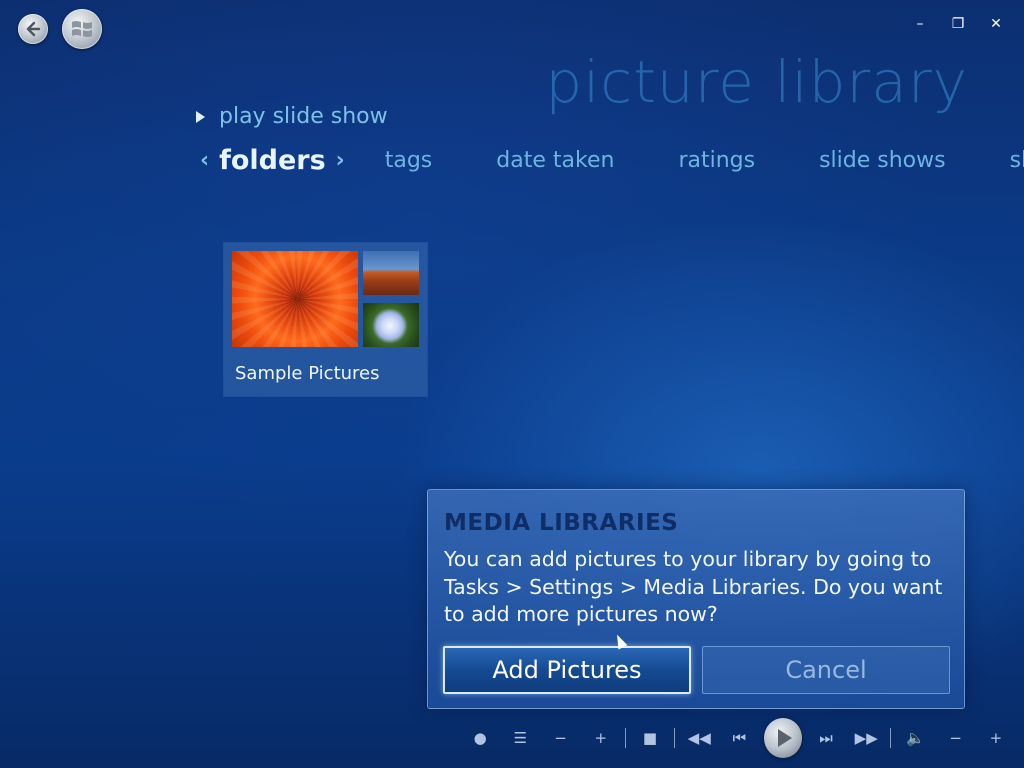 This screenshot has height=768, width=1024. What do you see at coordinates (716, 160) in the screenshot?
I see `tab-ratings: ratings` at bounding box center [716, 160].